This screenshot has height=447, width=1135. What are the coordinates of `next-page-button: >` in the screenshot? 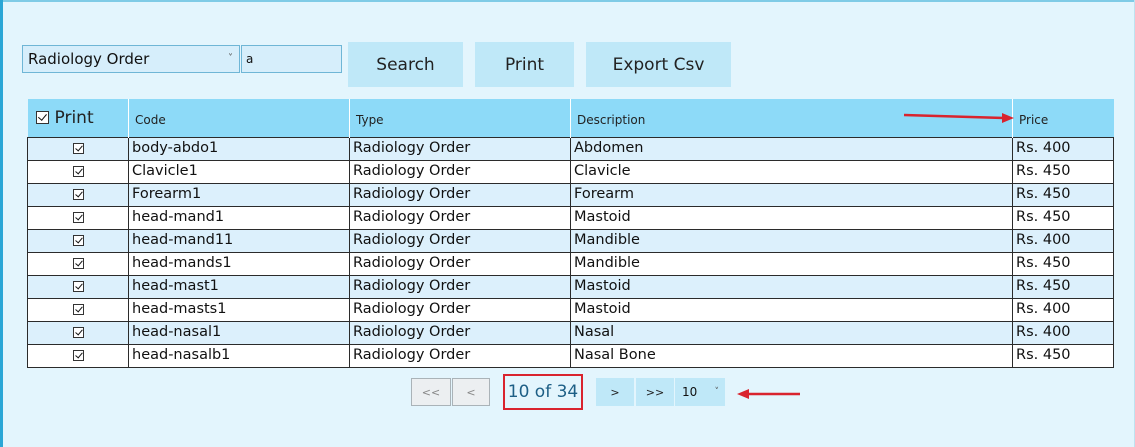 It's located at (615, 392).